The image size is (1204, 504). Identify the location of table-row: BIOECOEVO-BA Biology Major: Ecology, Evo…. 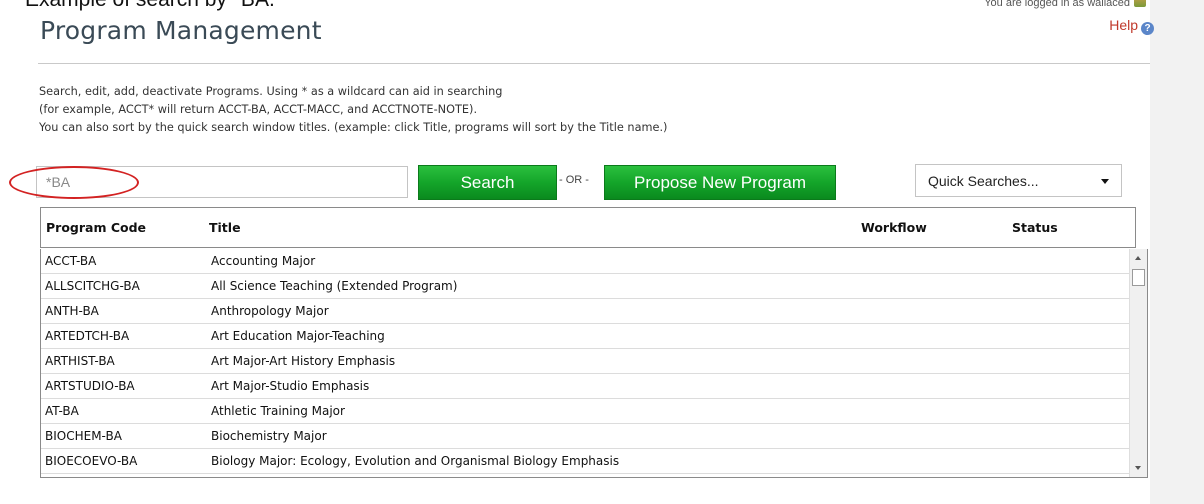
(585, 461).